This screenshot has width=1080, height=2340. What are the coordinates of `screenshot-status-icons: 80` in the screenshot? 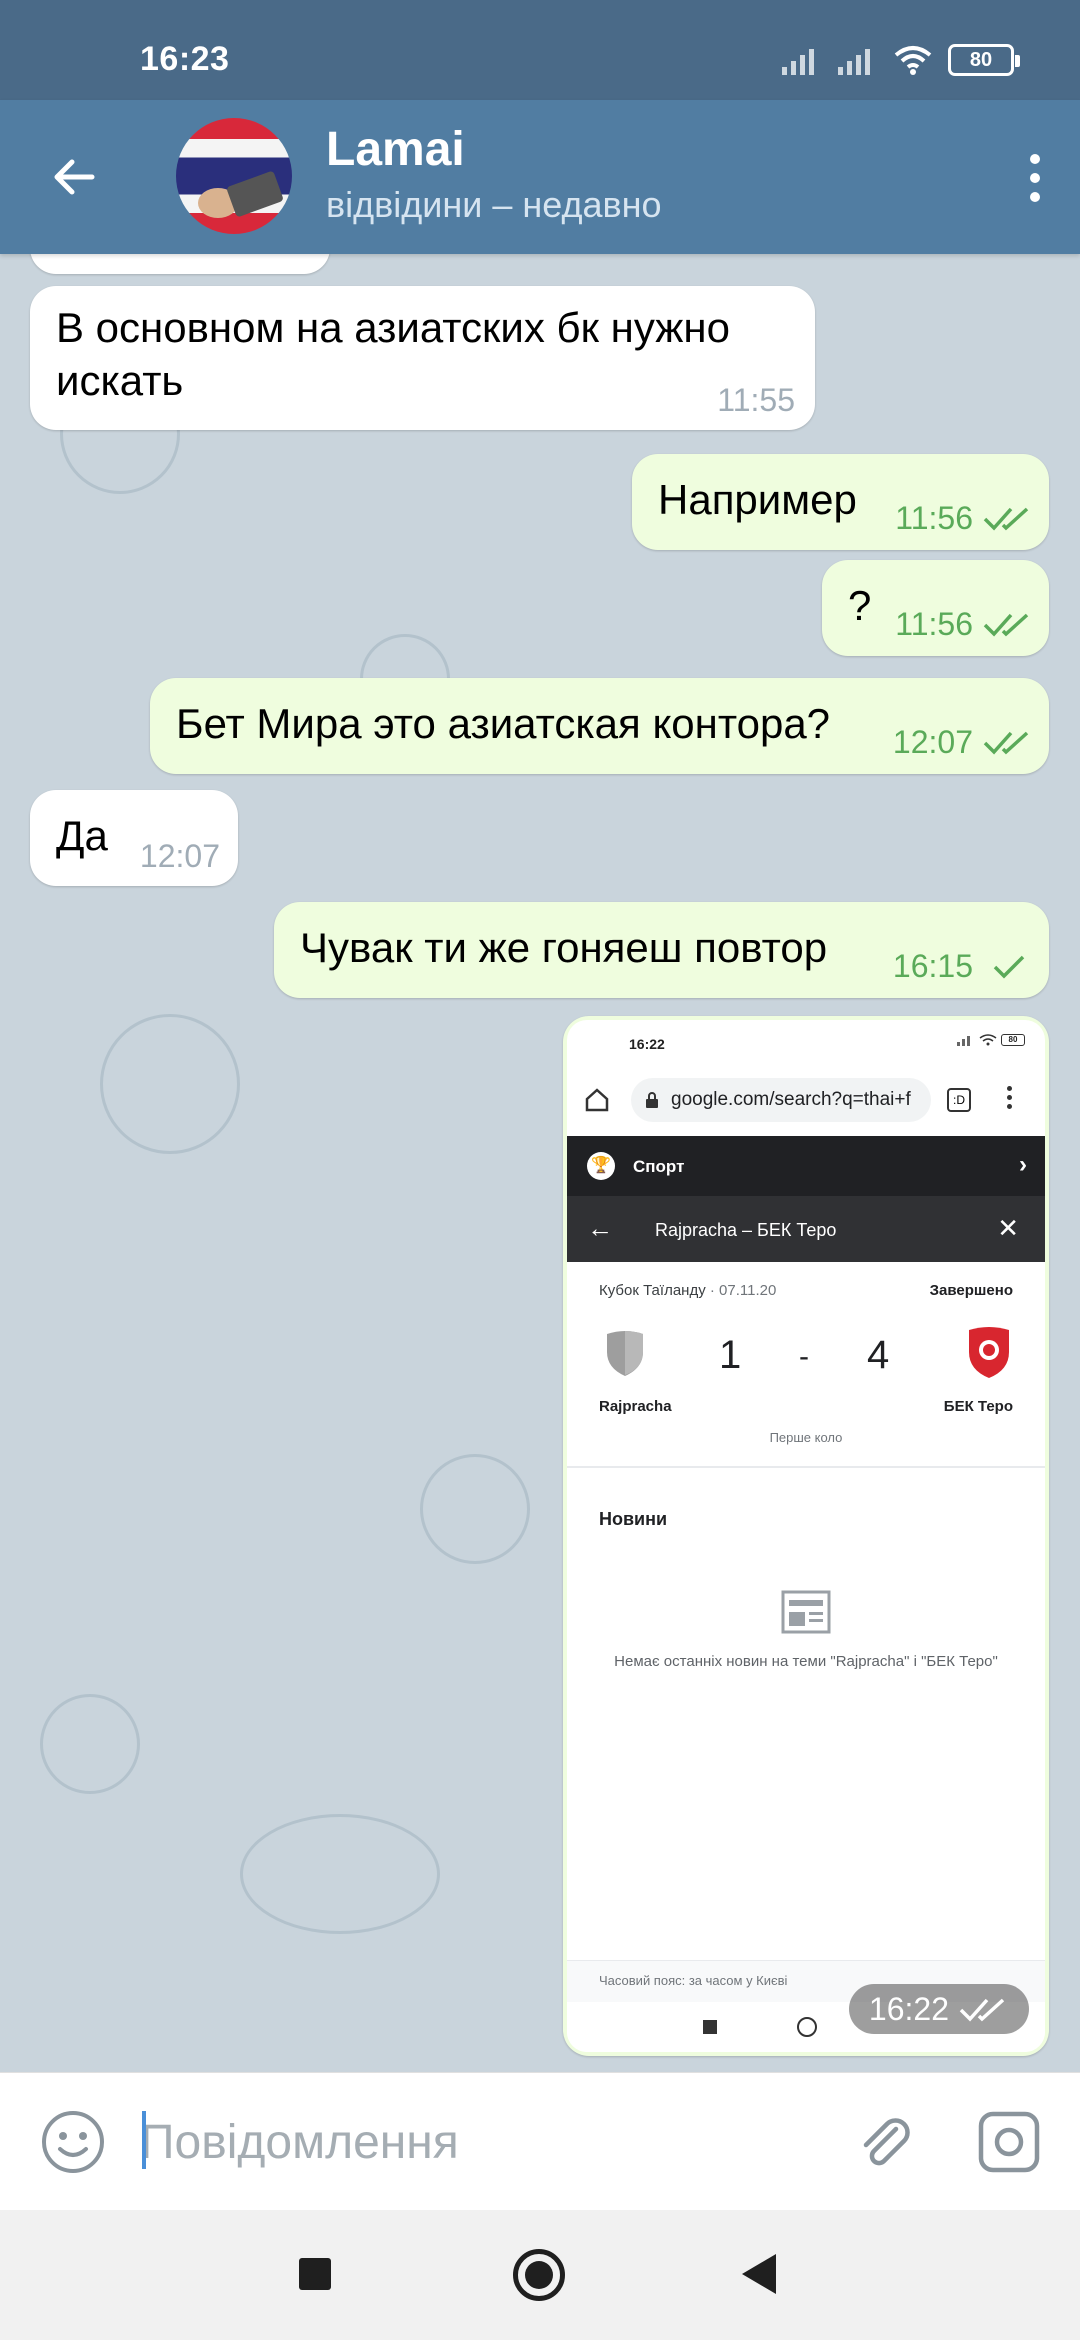 It's located at (991, 1040).